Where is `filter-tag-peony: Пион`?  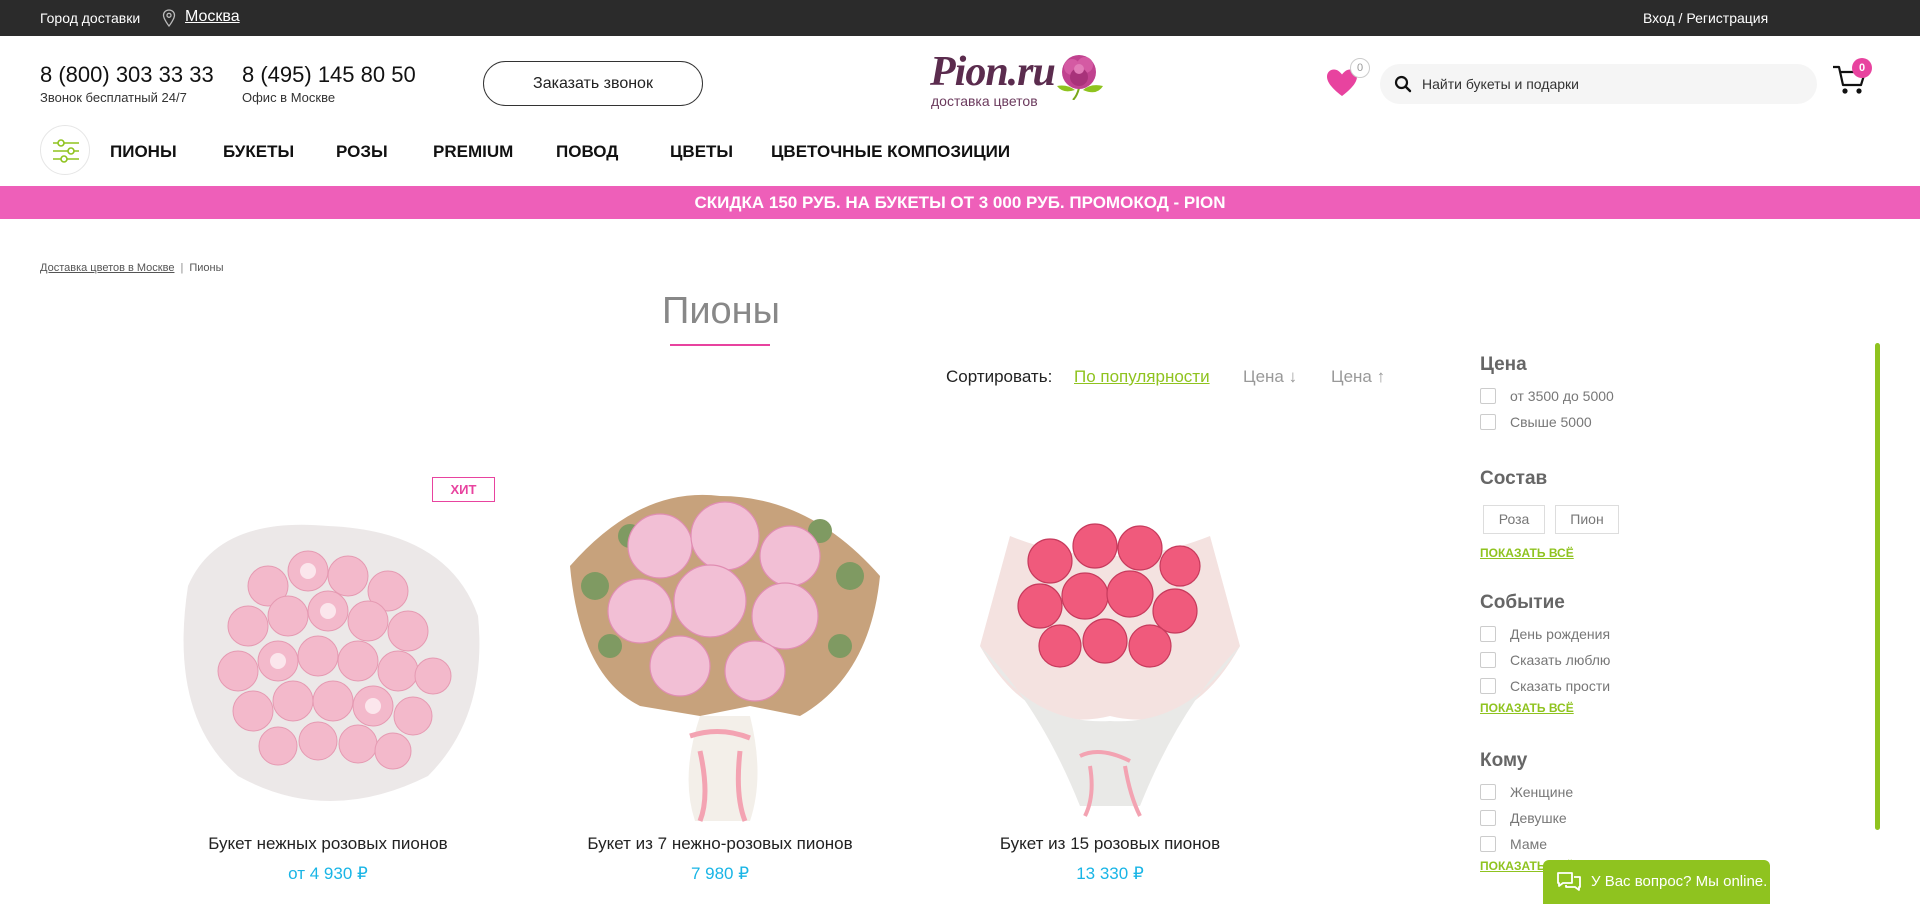
filter-tag-peony: Пион is located at coordinates (1587, 519).